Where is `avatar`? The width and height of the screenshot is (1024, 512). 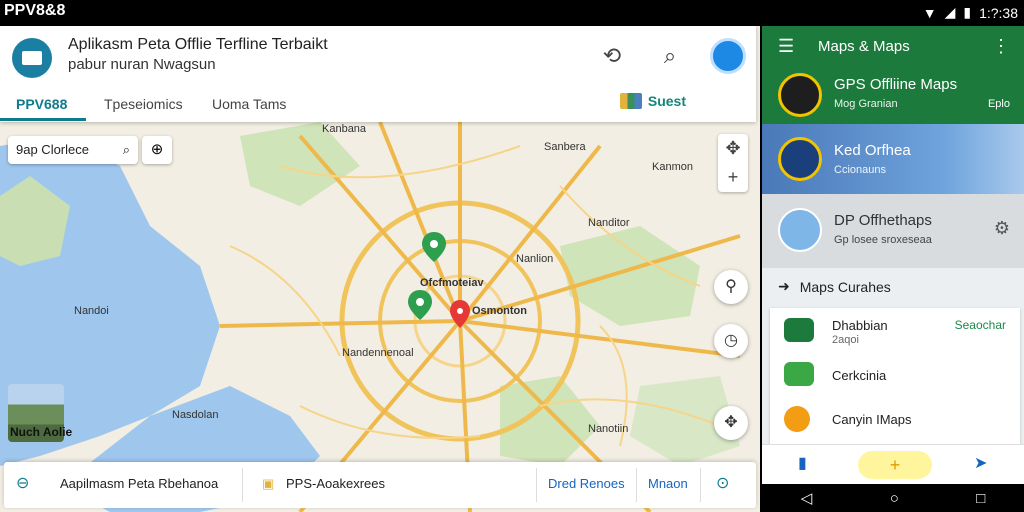
avatar is located at coordinates (728, 56).